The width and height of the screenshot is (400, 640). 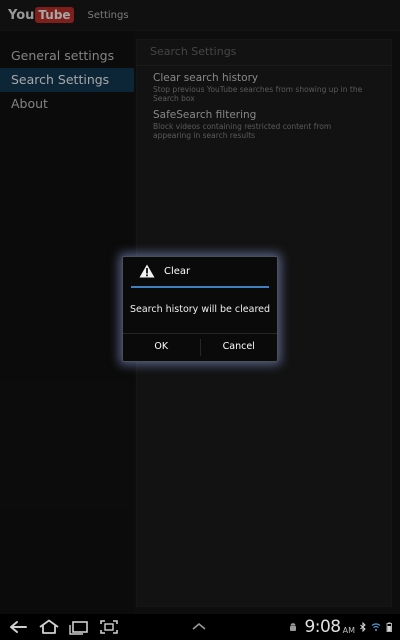 What do you see at coordinates (293, 627) in the screenshot?
I see `android-debug-icon` at bounding box center [293, 627].